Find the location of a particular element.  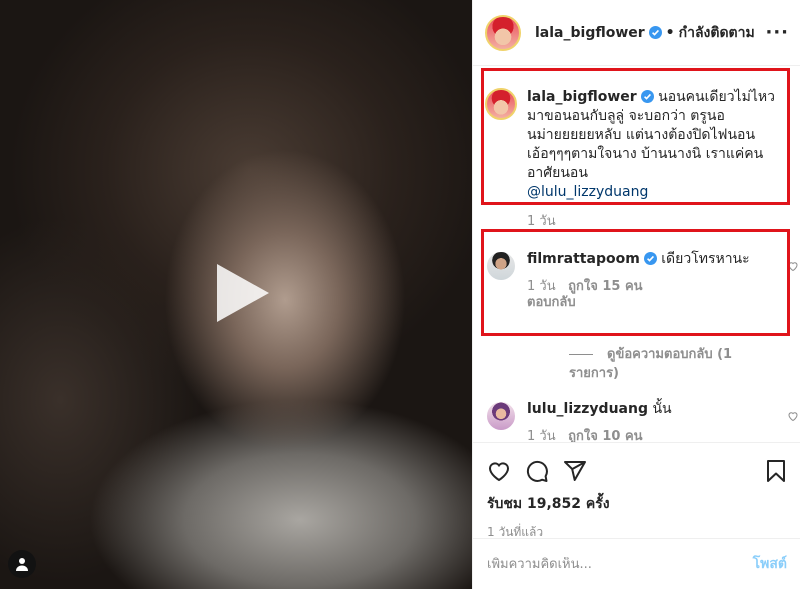

reply-button: ตอบกลับ is located at coordinates (551, 302).